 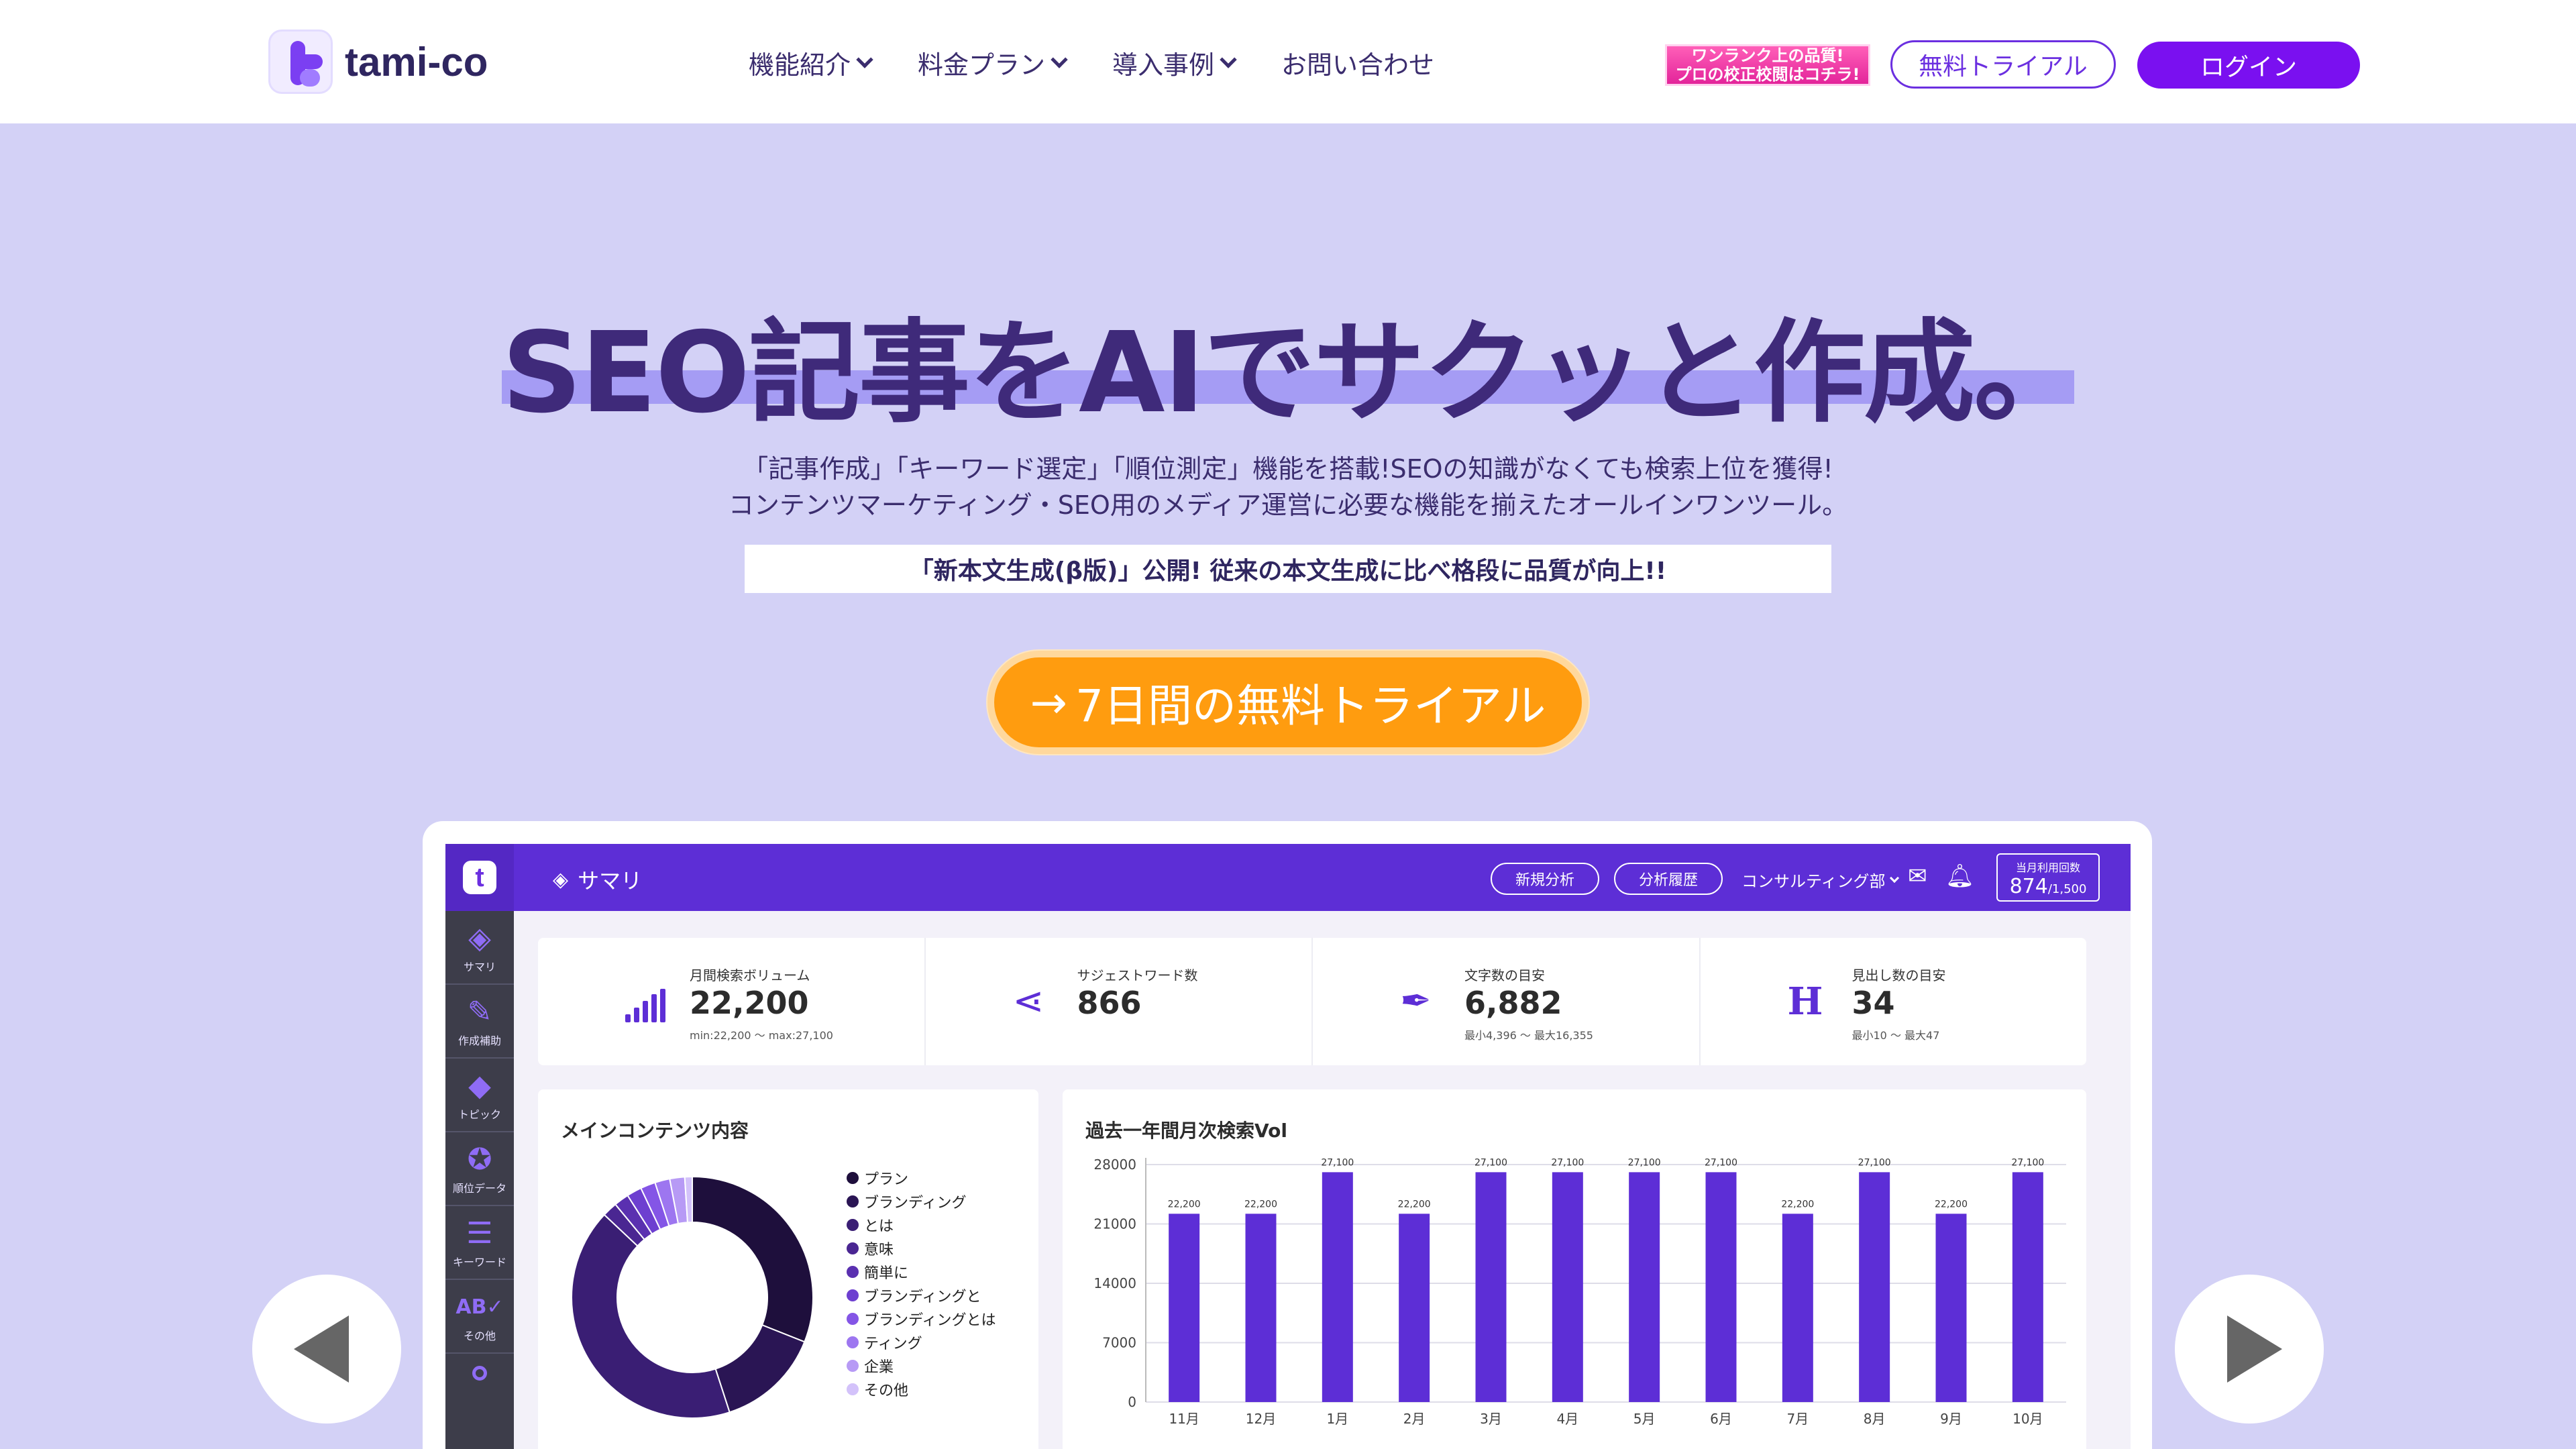 I want to click on legend-item: ティング, so click(x=921, y=1342).